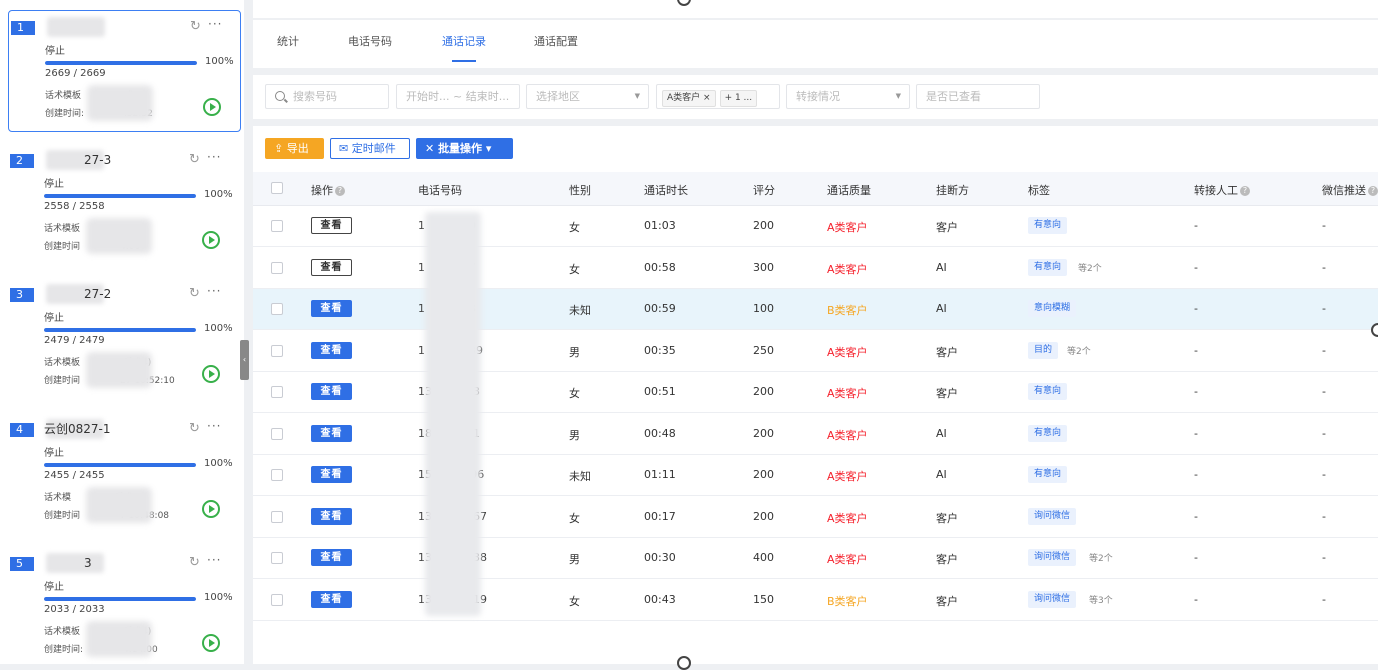 The width and height of the screenshot is (1378, 670). What do you see at coordinates (464, 148) in the screenshot?
I see `batch-operation-button: ✕ 批量操作 ▾` at bounding box center [464, 148].